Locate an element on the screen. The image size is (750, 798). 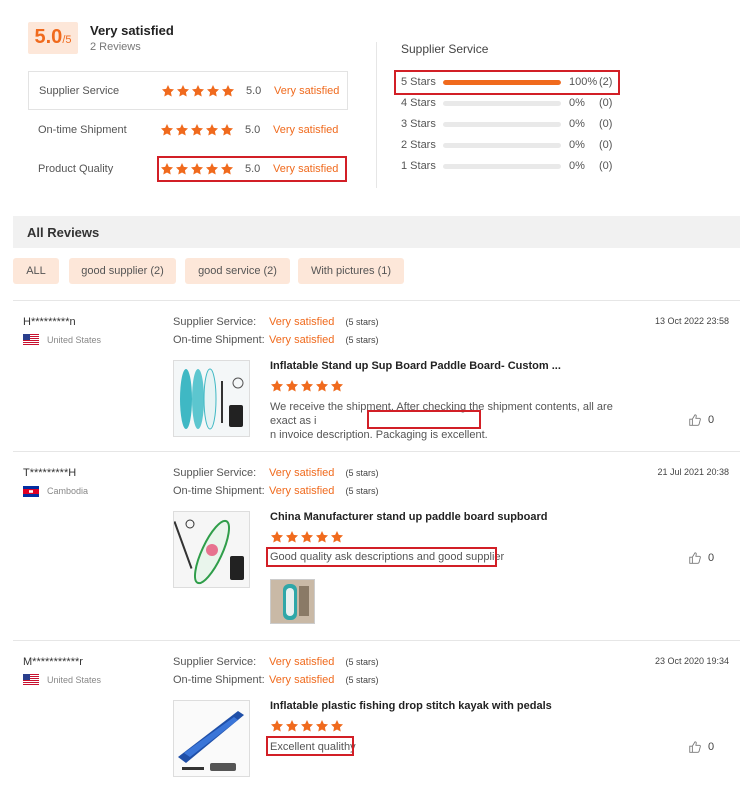
reviewer-country: United States is located at coordinates (74, 340).